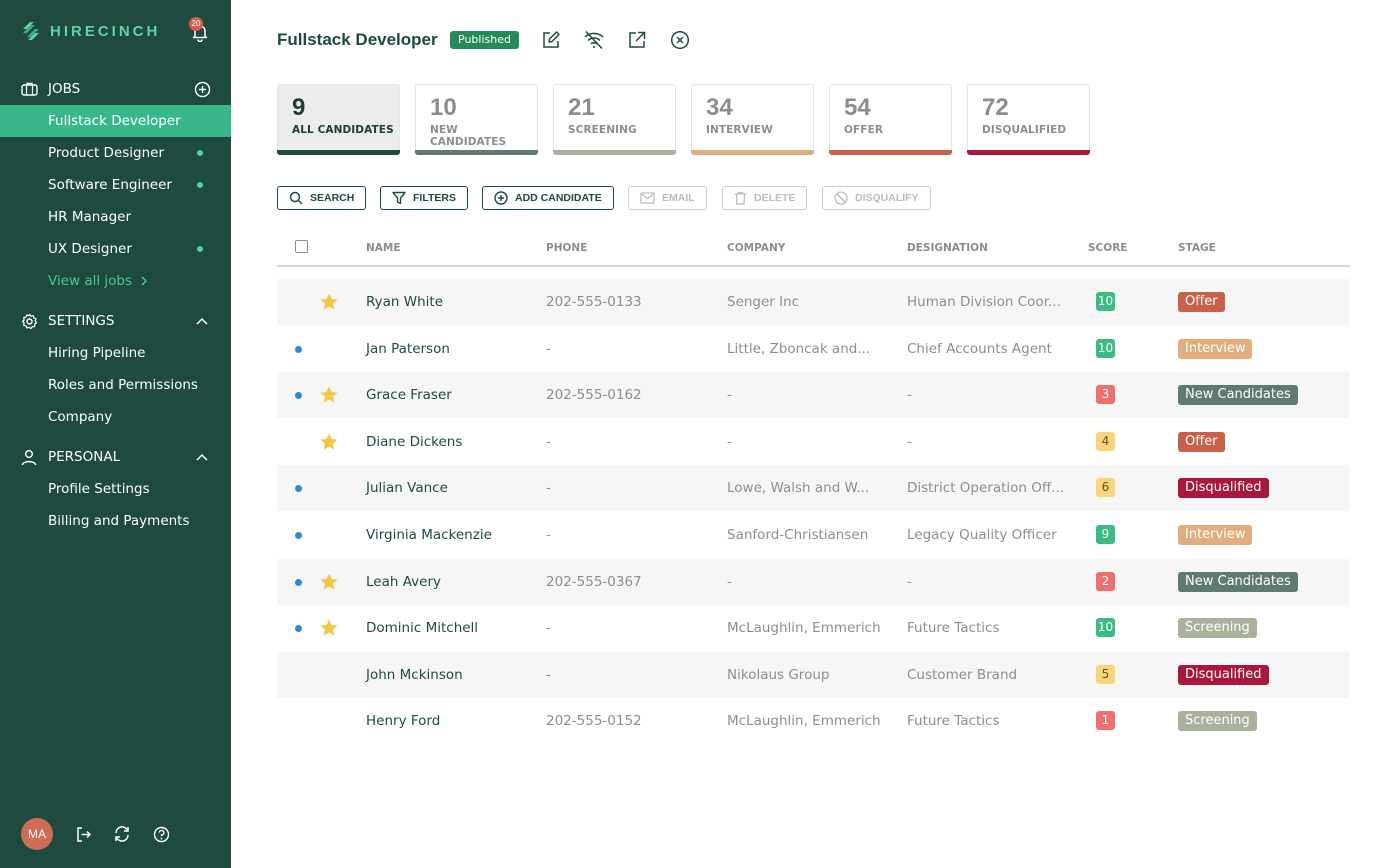 This screenshot has height=868, width=1394. Describe the element at coordinates (765, 198) in the screenshot. I see `delete-button: DELETE` at that location.